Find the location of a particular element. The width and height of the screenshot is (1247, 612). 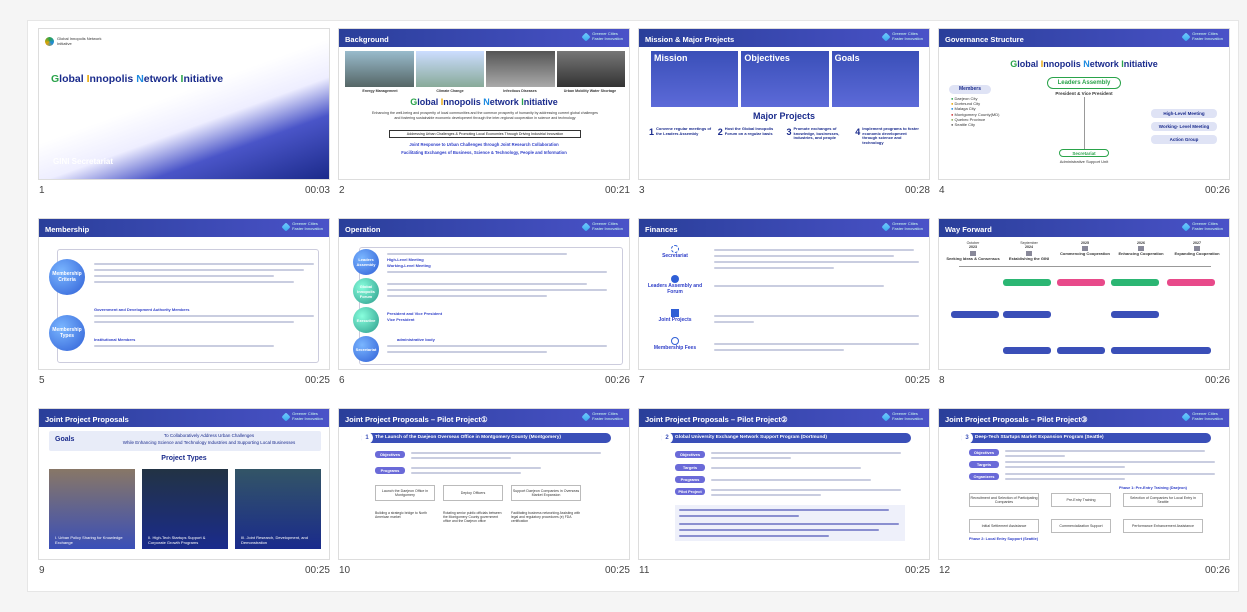

slide-number: 2 is located at coordinates (342, 190).